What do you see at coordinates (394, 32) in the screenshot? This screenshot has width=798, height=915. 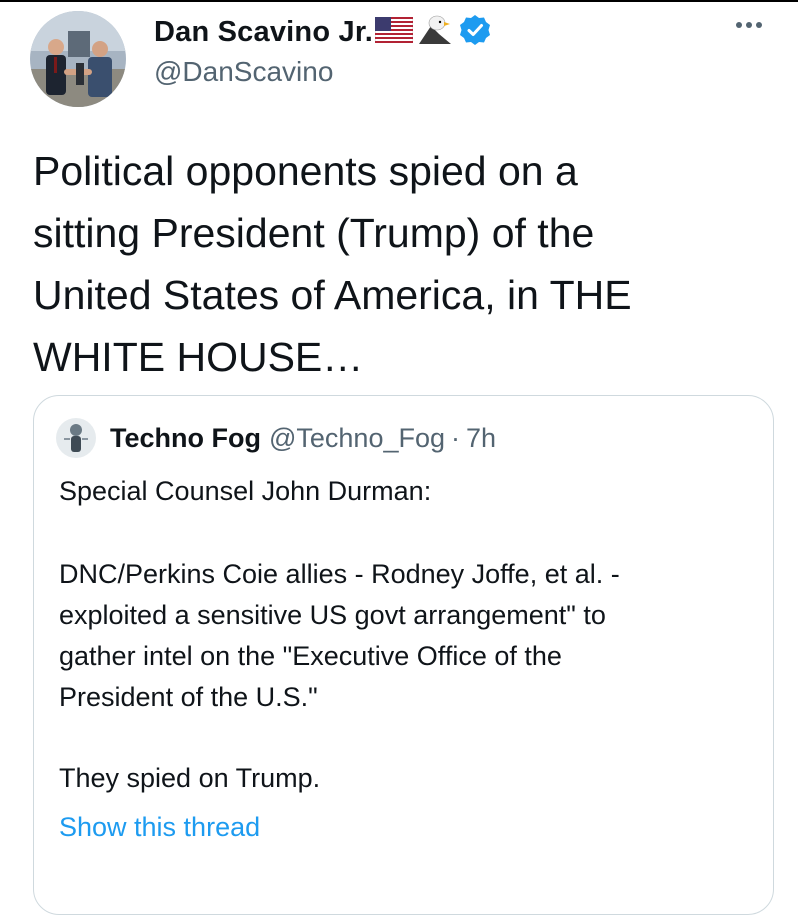 I see `us-flag-icon` at bounding box center [394, 32].